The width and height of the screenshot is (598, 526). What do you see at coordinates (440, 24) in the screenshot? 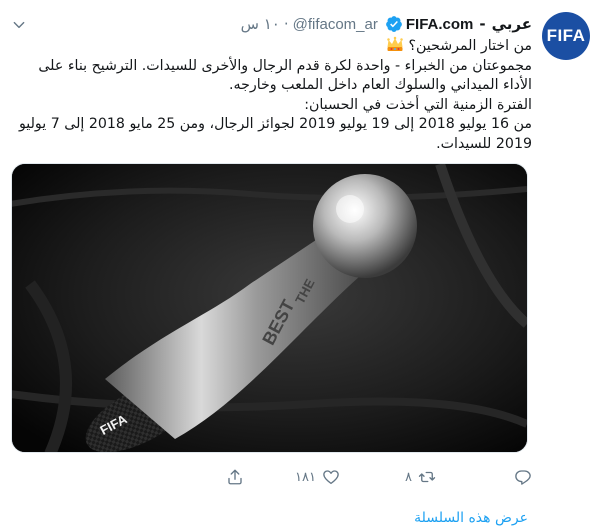
I see `author-brand: FIFA.com` at bounding box center [440, 24].